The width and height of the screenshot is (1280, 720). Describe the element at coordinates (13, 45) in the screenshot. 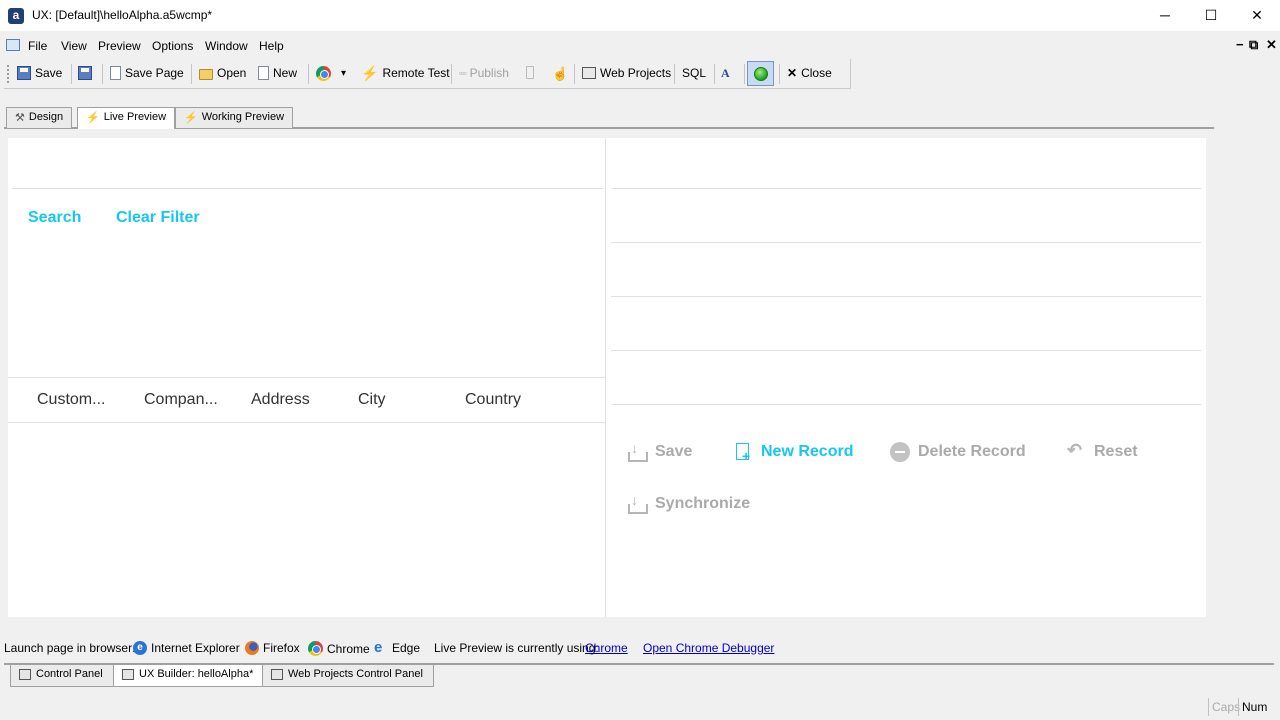

I see `document-menu-icon` at that location.